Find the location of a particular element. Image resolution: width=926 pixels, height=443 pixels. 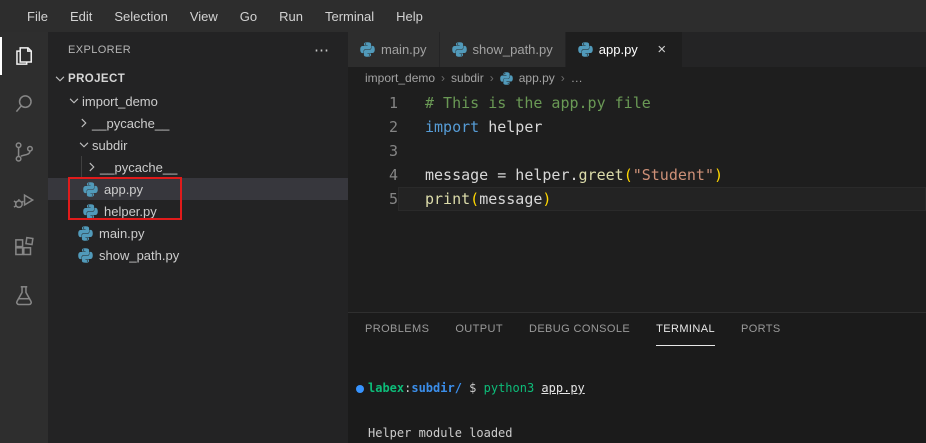

line-number: 3 is located at coordinates (393, 151).